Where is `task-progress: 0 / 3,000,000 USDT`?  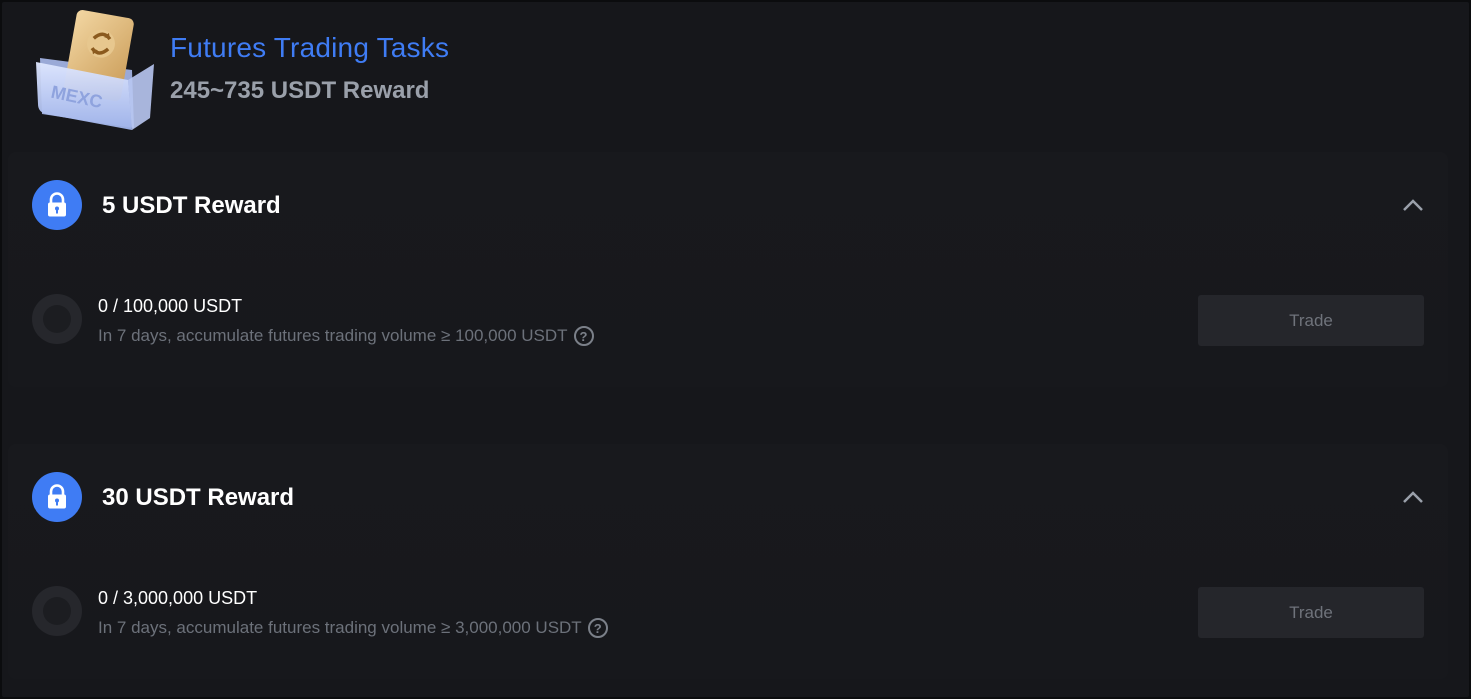
task-progress: 0 / 3,000,000 USDT is located at coordinates (178, 598).